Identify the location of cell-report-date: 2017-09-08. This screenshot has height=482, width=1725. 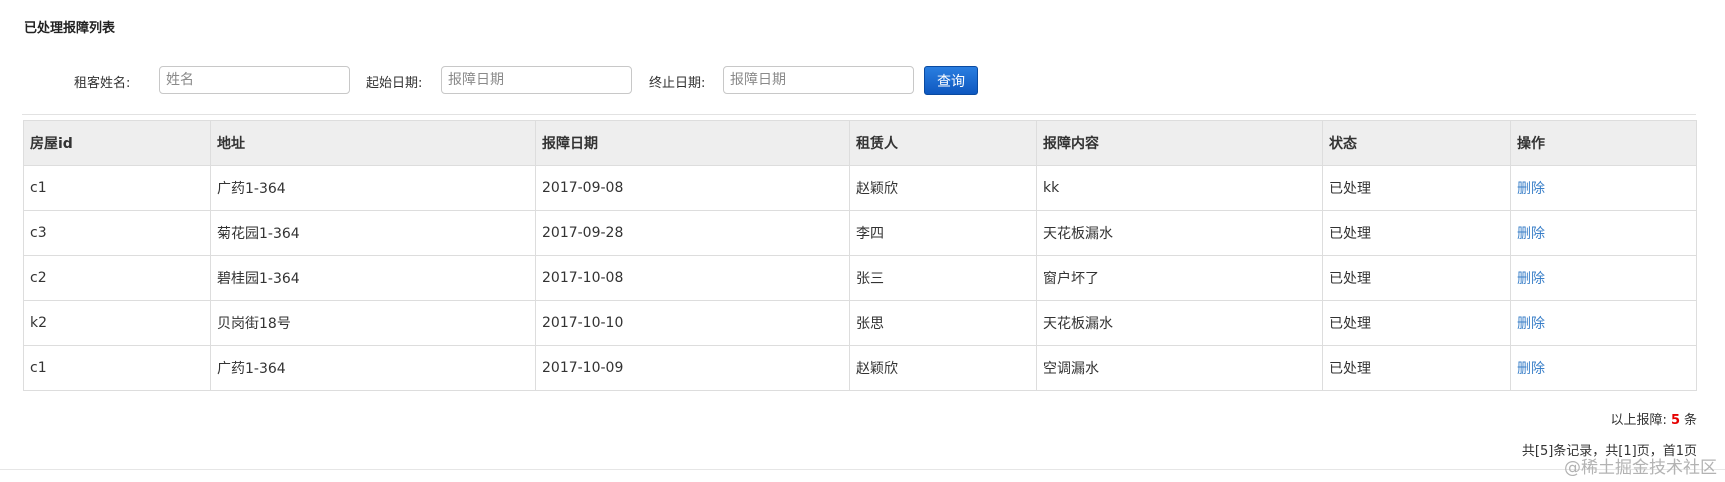
(692, 188).